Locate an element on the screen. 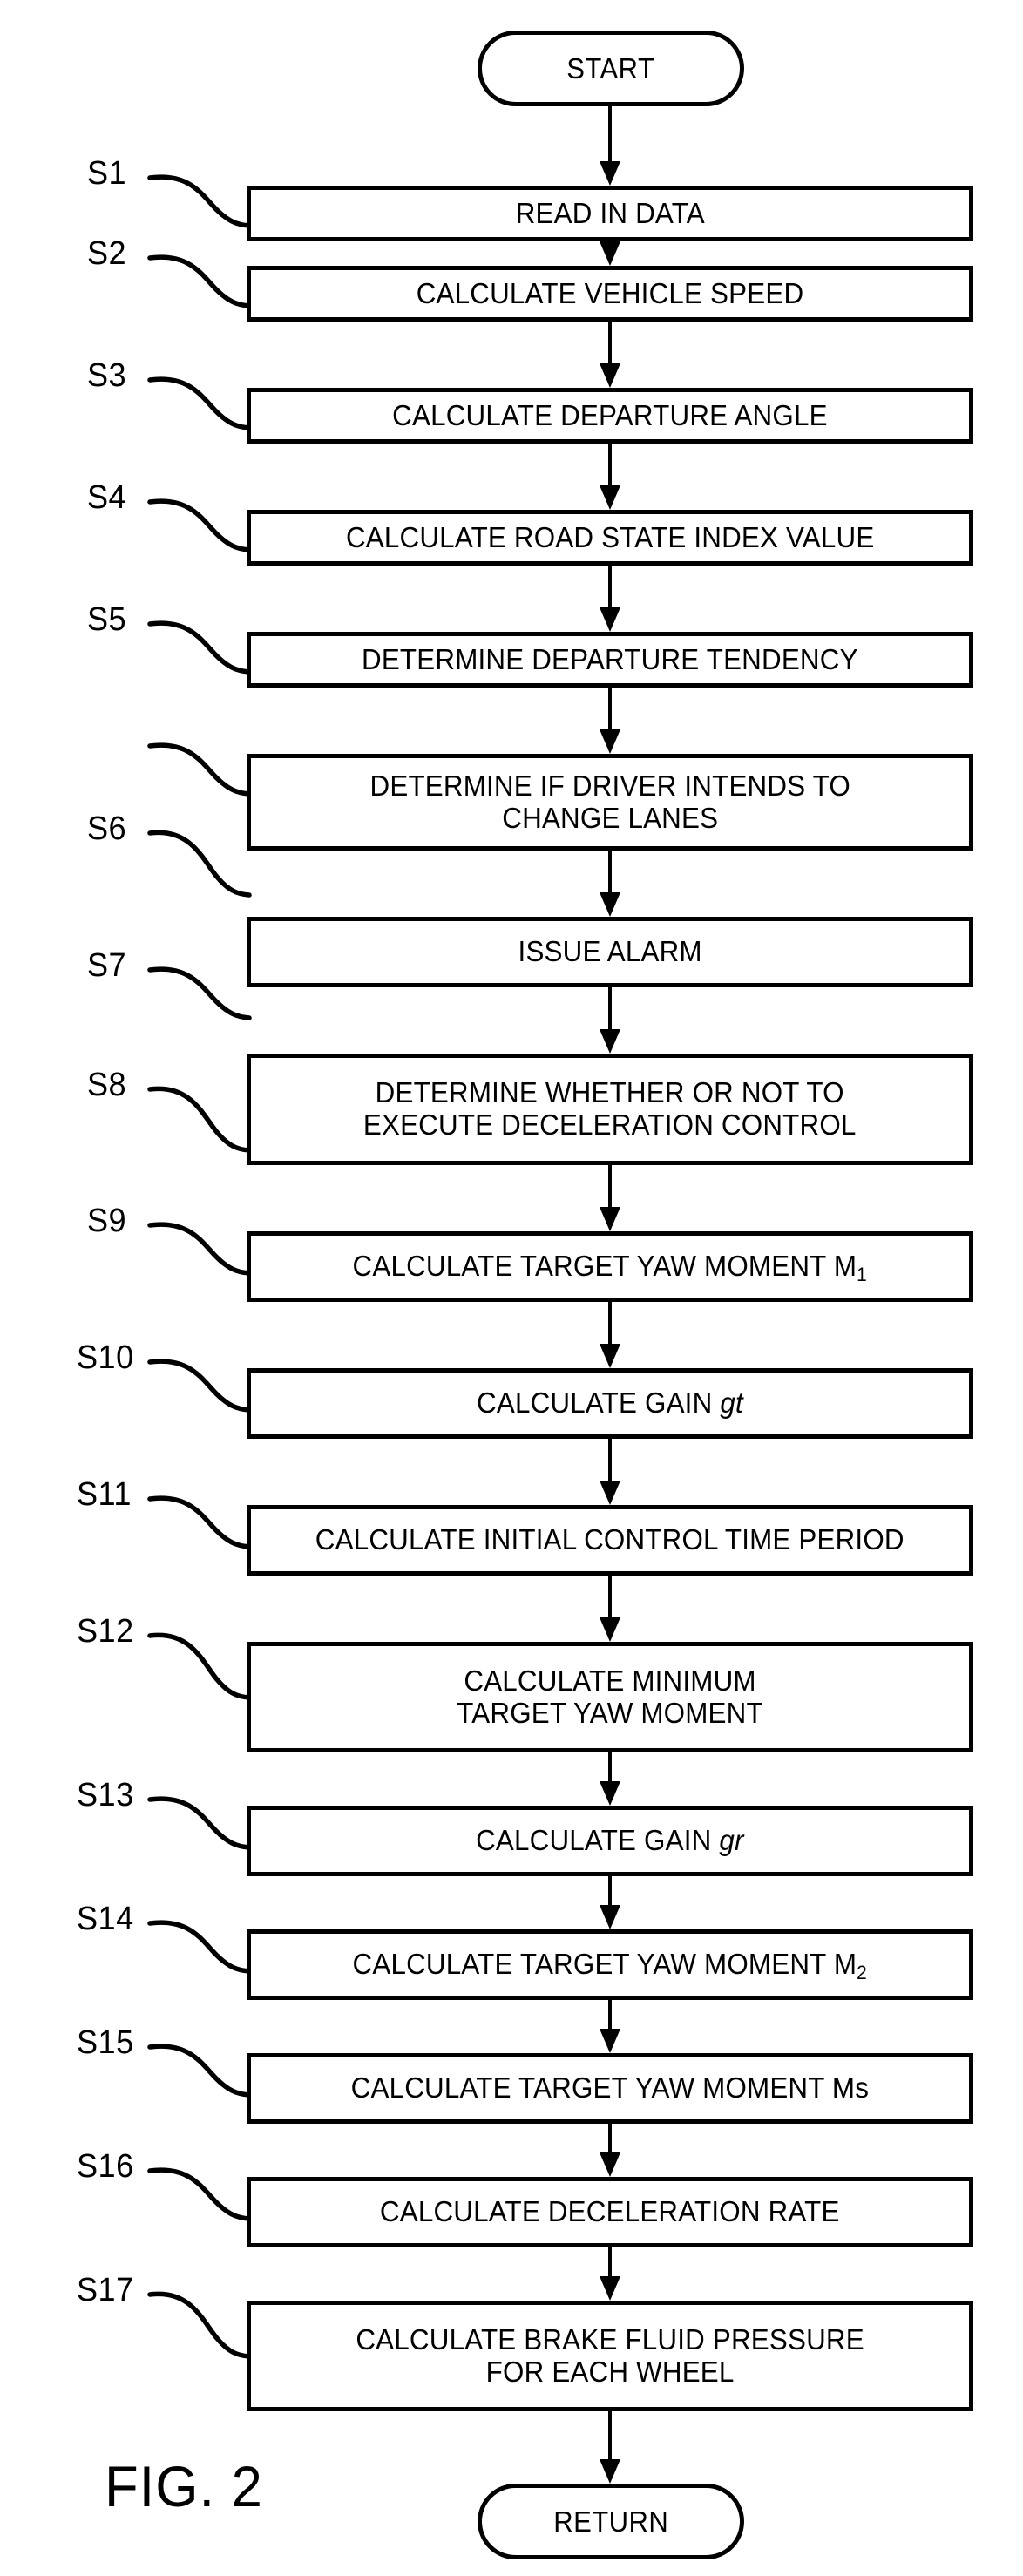 Image resolution: width=1023 pixels, height=2576 pixels. process-text-s7: ISSUE ALARM is located at coordinates (610, 952).